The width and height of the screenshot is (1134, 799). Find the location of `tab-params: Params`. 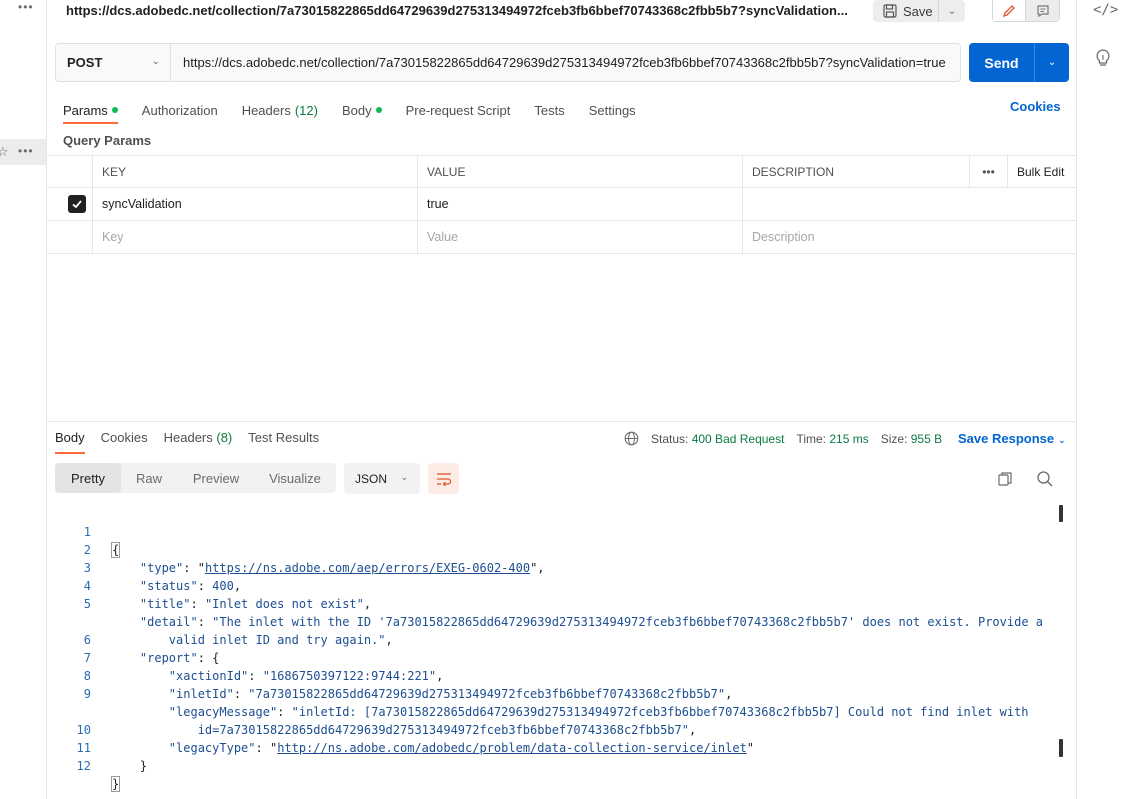

tab-params: Params is located at coordinates (90, 111).